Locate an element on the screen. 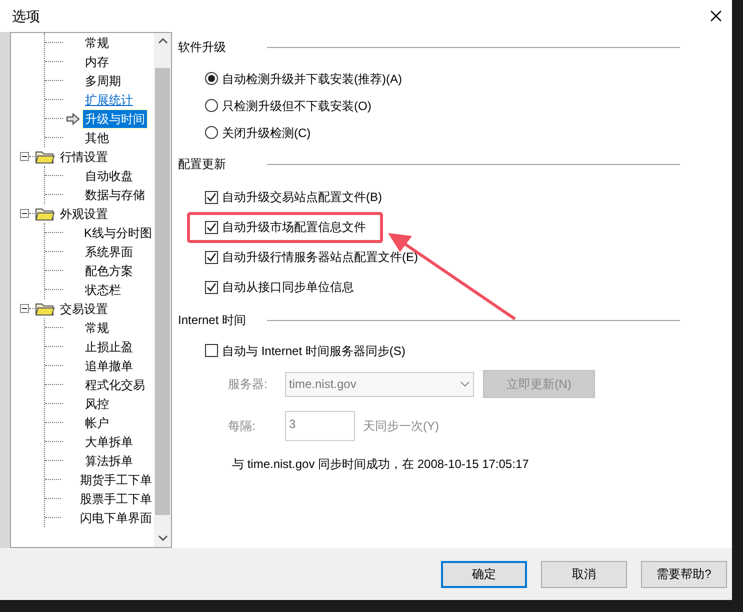 The width and height of the screenshot is (743, 612). tree-item: 系统界面 is located at coordinates (109, 251).